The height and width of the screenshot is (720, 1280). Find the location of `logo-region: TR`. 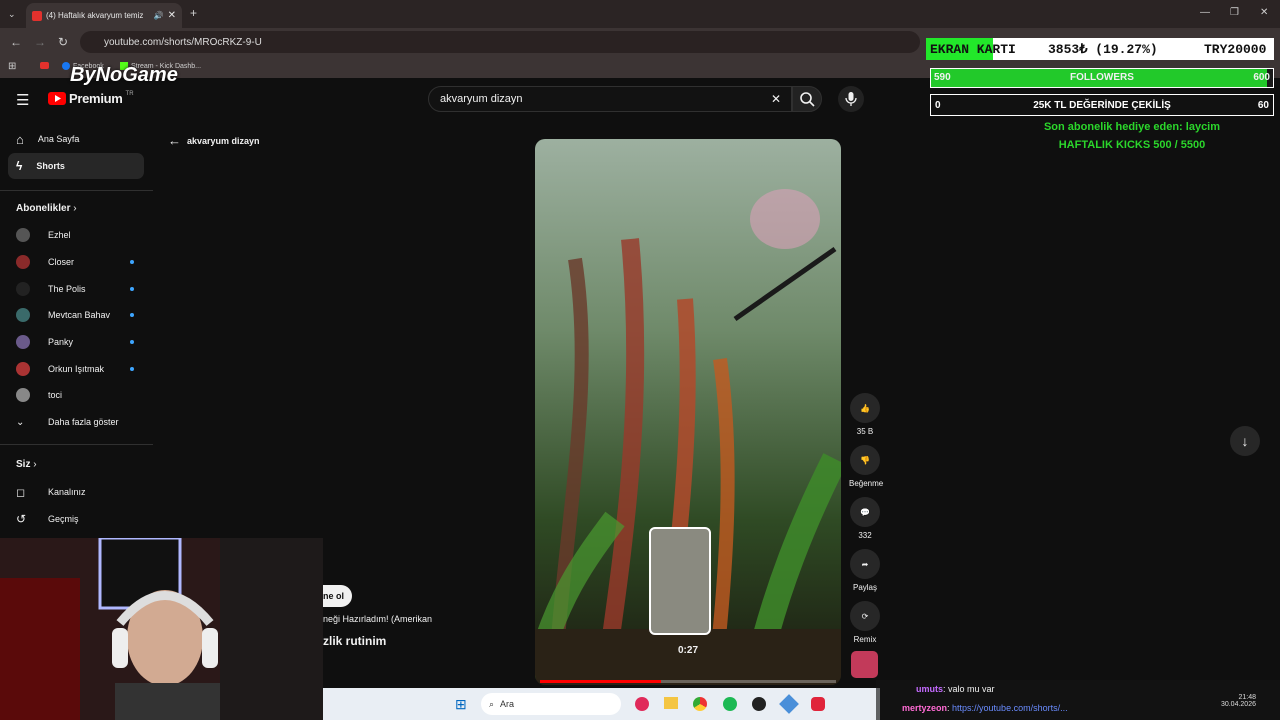

logo-region: TR is located at coordinates (129, 93).